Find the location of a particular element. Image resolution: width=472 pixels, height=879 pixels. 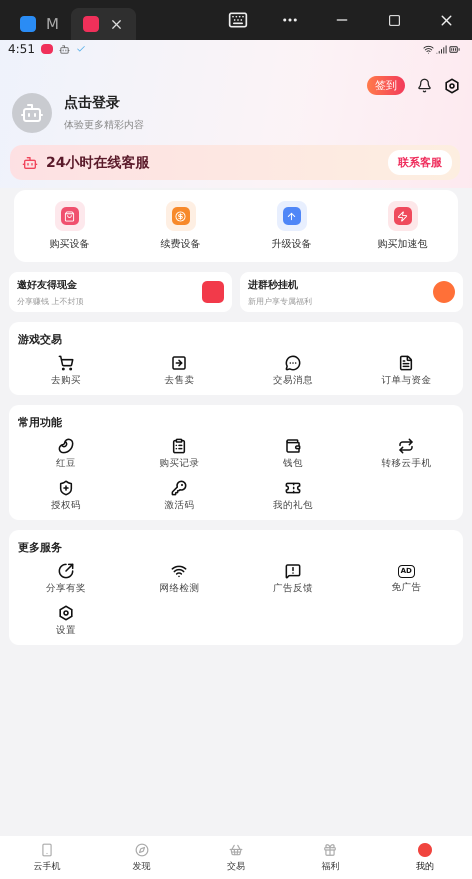

menu-item: 红豆 is located at coordinates (65, 454).